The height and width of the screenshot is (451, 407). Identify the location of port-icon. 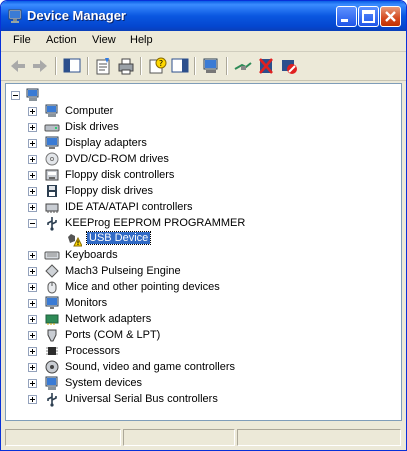
(52, 335).